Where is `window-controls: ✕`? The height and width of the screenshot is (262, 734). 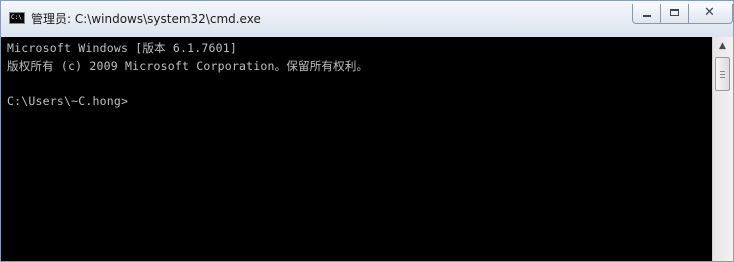
window-controls: ✕ is located at coordinates (682, 15).